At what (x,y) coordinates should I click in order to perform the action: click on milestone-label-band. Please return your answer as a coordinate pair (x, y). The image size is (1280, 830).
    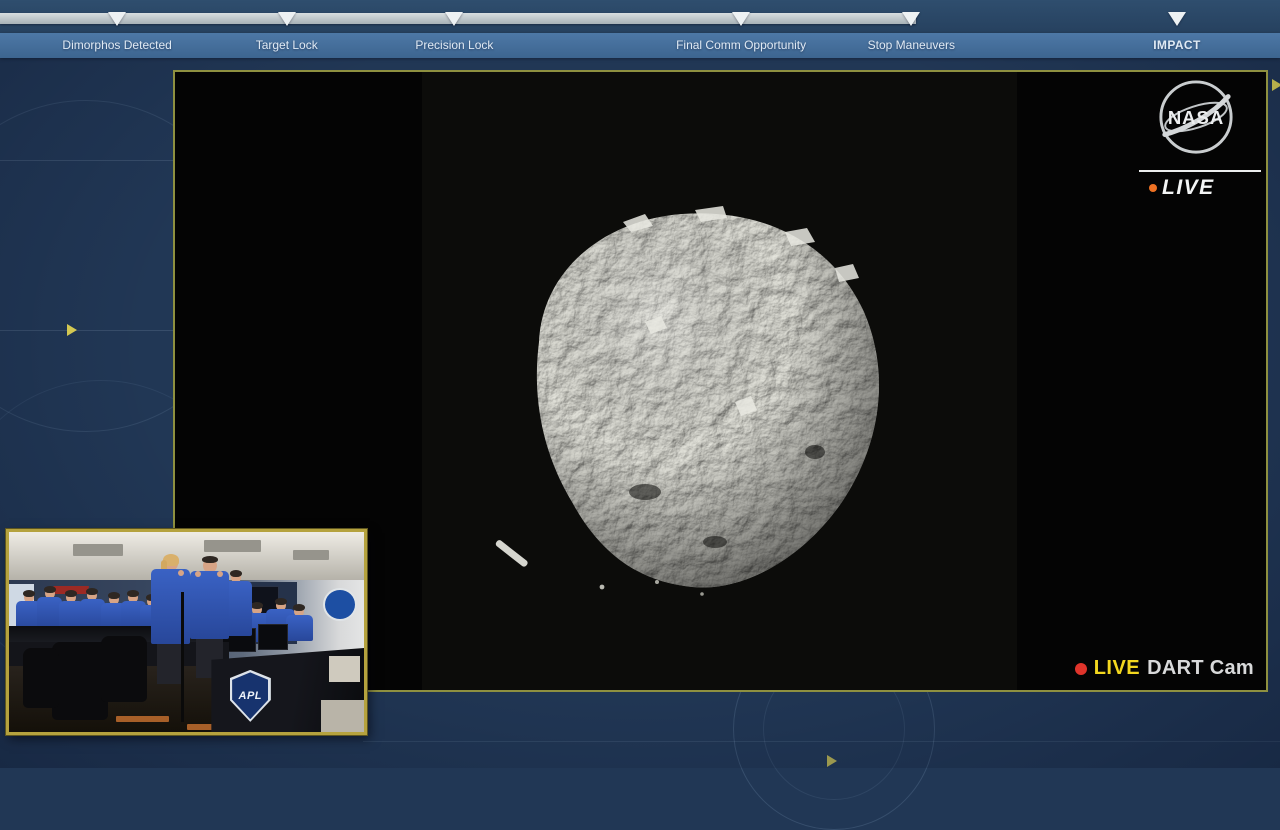
    Looking at the image, I should click on (640, 45).